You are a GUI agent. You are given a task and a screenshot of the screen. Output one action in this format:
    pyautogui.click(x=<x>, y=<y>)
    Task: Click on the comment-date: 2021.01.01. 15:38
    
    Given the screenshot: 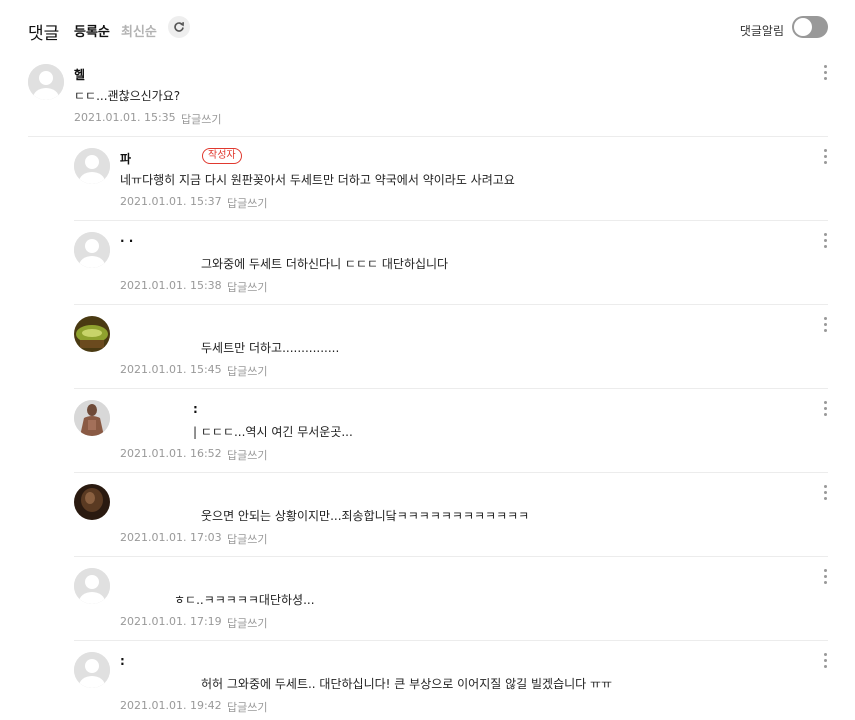 What is the action you would take?
    pyautogui.click(x=171, y=285)
    